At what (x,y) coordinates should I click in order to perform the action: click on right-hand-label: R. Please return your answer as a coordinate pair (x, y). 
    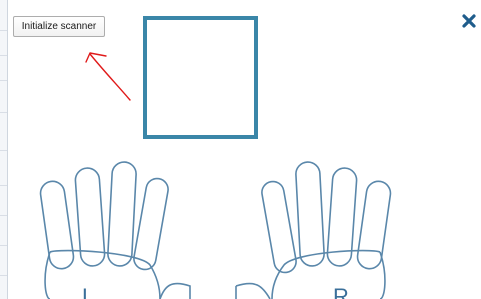
    Looking at the image, I should click on (341, 291).